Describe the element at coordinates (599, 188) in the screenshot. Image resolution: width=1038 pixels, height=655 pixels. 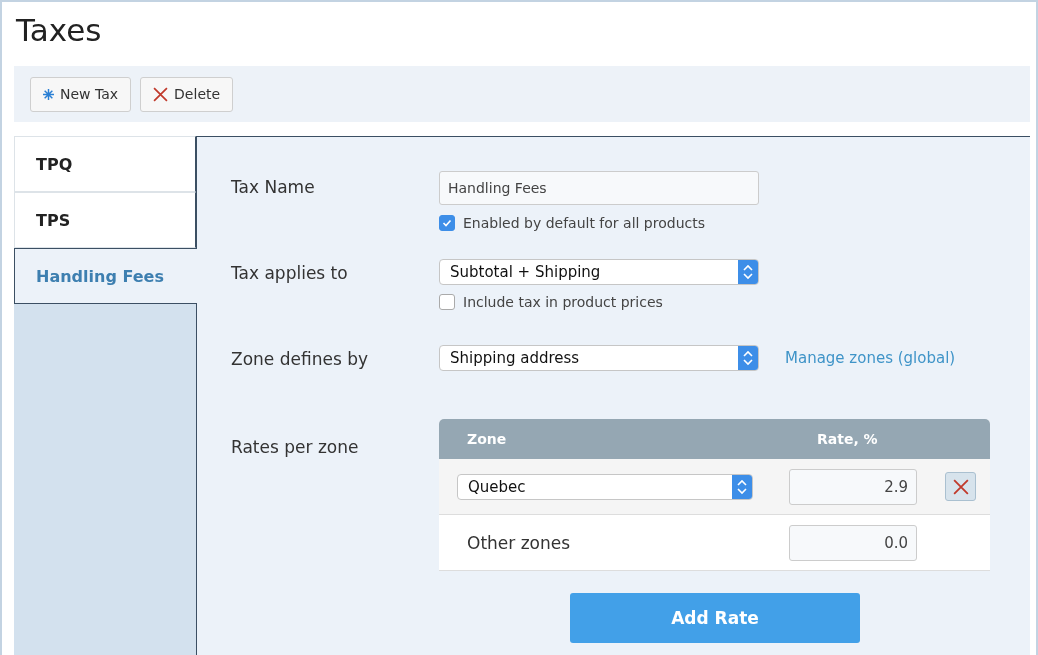
I see `input-field: Handling Fees` at that location.